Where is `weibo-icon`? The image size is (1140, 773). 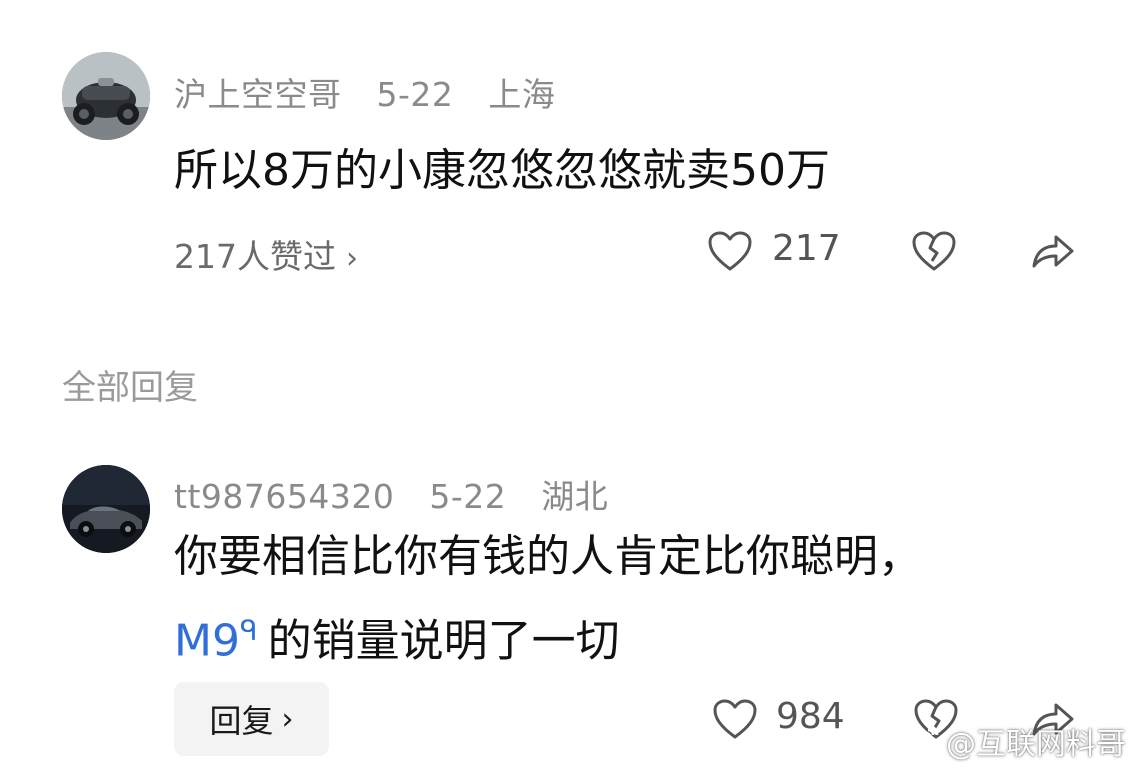
weibo-icon is located at coordinates (922, 741).